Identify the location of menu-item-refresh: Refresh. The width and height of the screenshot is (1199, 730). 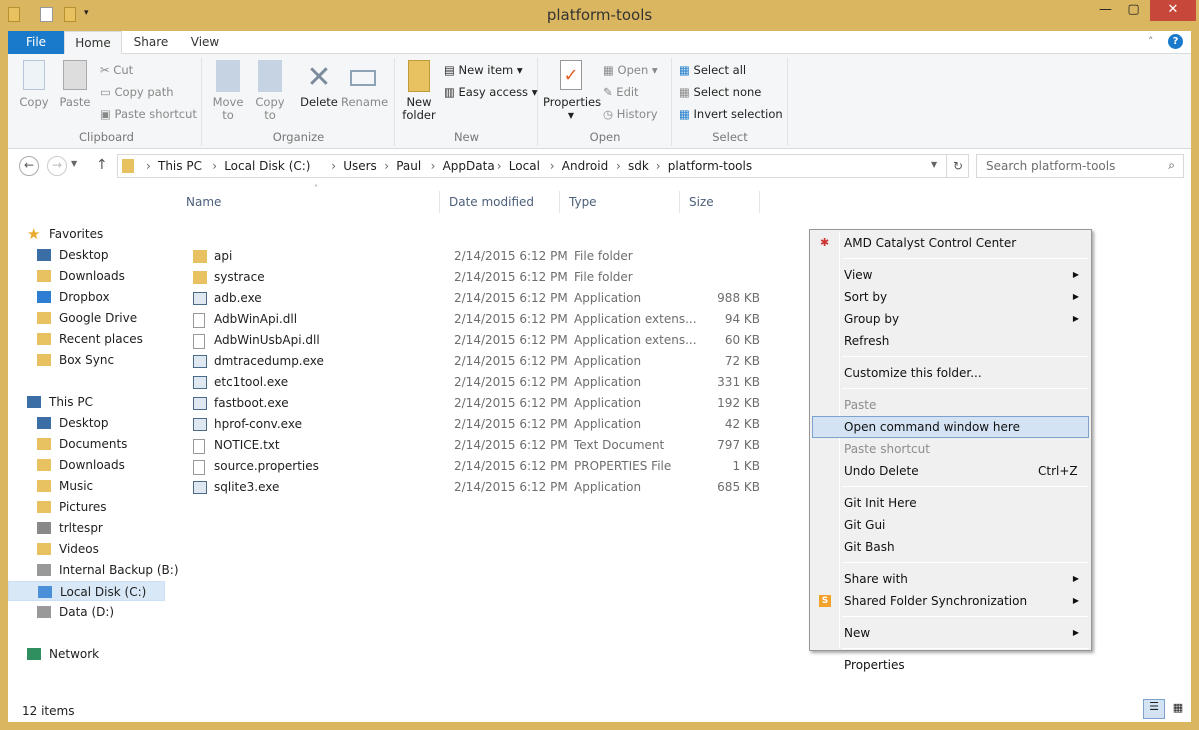
(950, 341).